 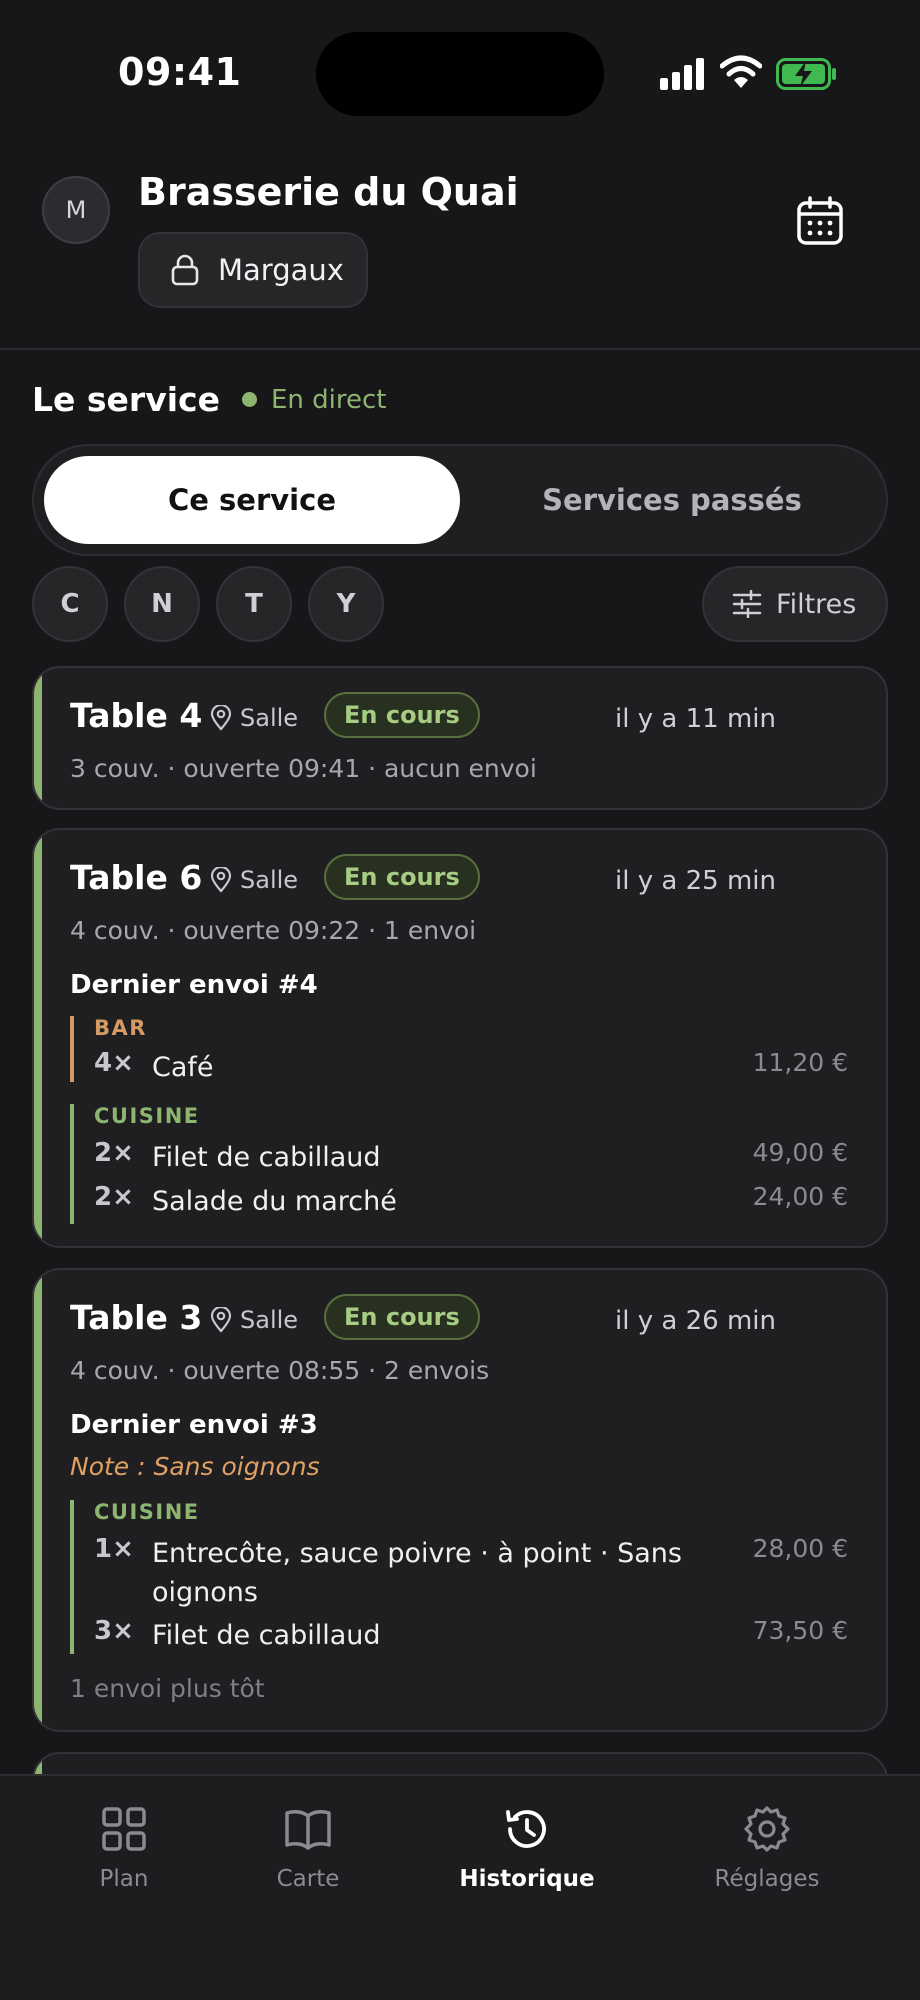 I want to click on filter-chip-y: Y, so click(x=346, y=604).